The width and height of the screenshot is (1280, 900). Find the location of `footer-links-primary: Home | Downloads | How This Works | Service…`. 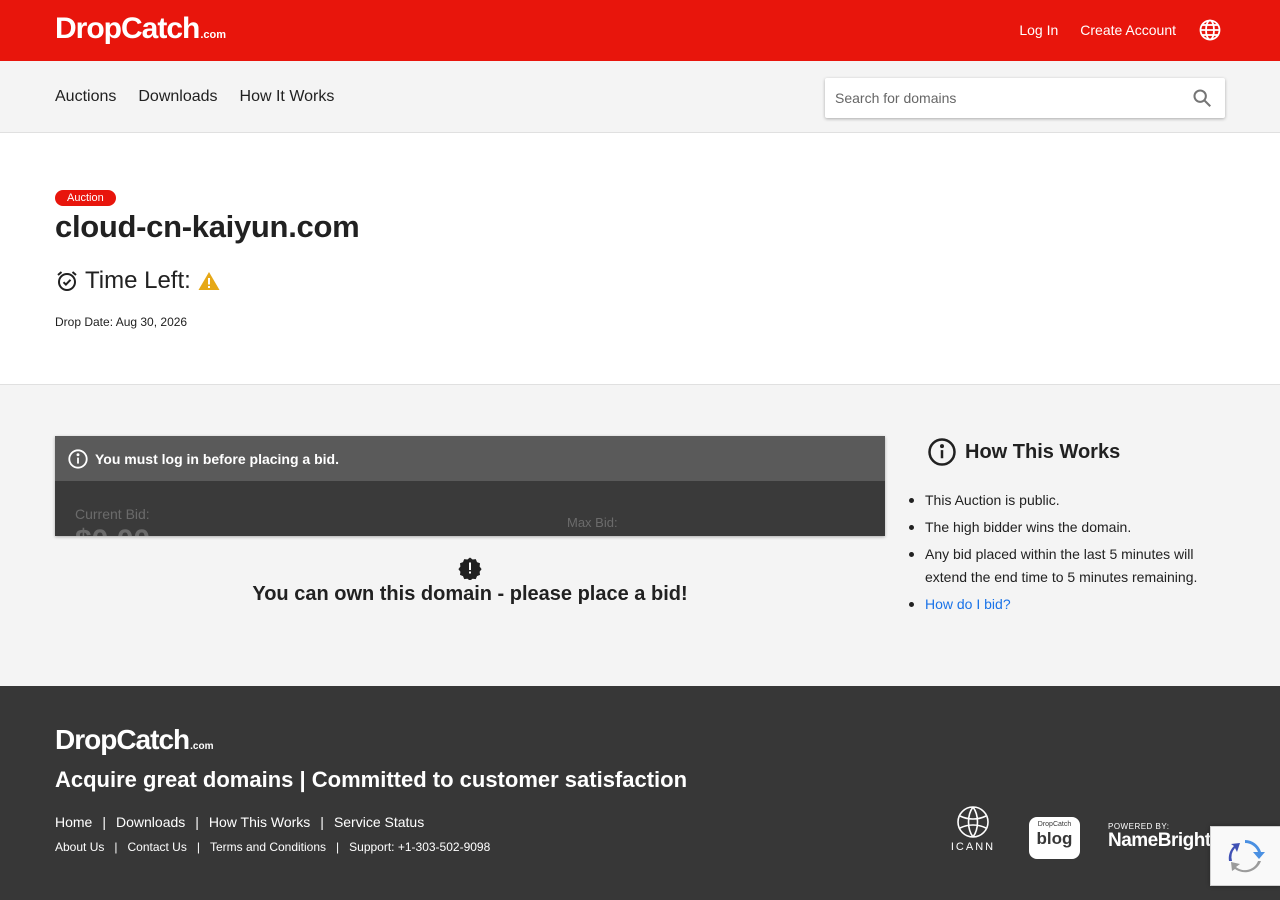

footer-links-primary: Home | Downloads | How This Works | Service… is located at coordinates (239, 822).